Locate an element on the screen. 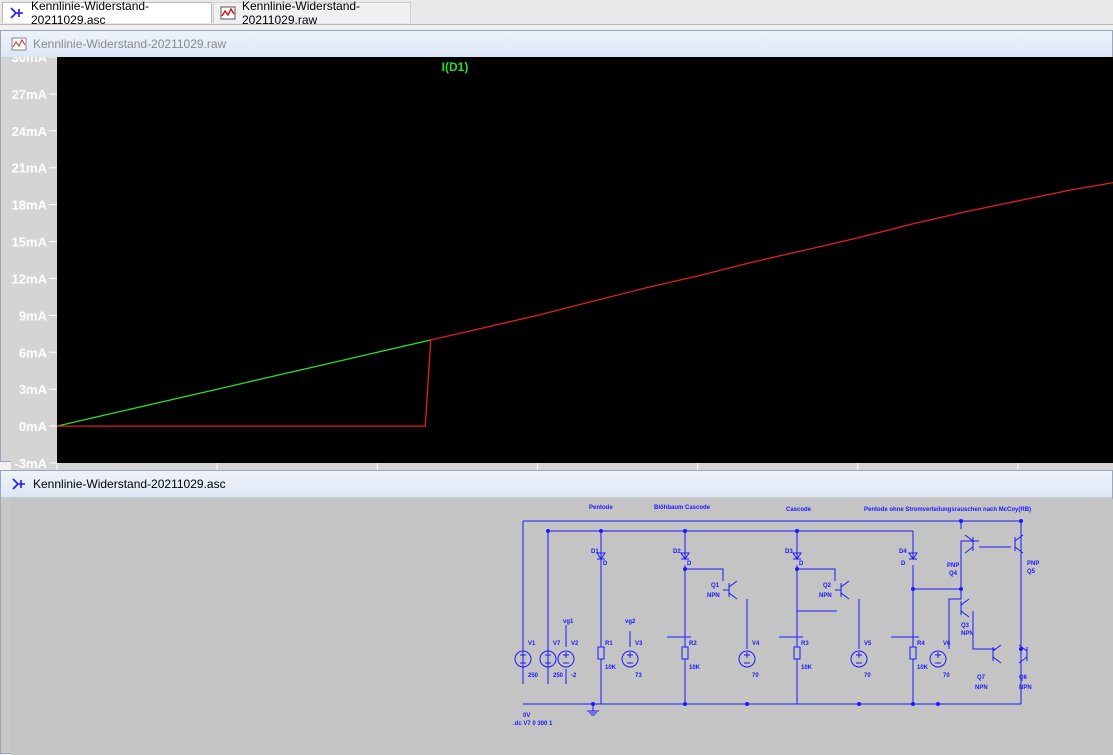 The height and width of the screenshot is (755, 1113). ref-d3: D3 is located at coordinates (789, 552).